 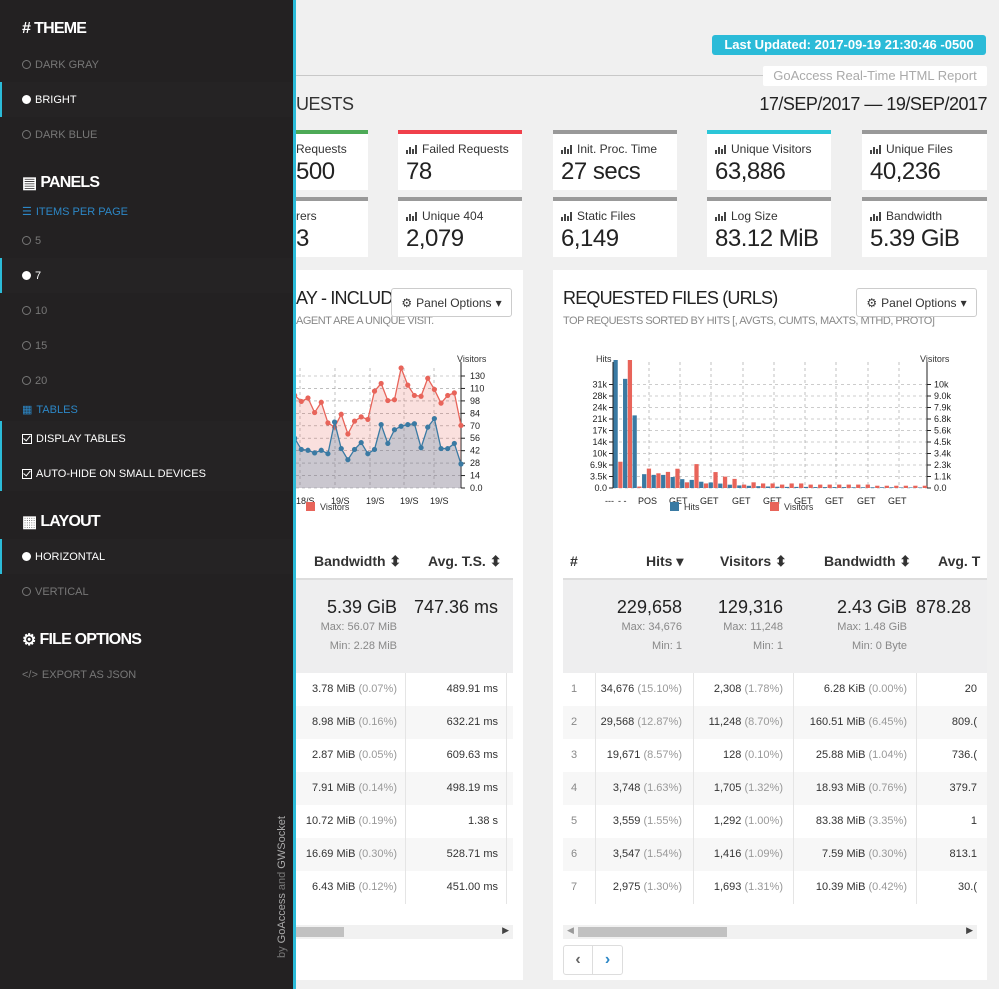 What do you see at coordinates (915, 238) in the screenshot?
I see `metric-value: 5.39 GiB` at bounding box center [915, 238].